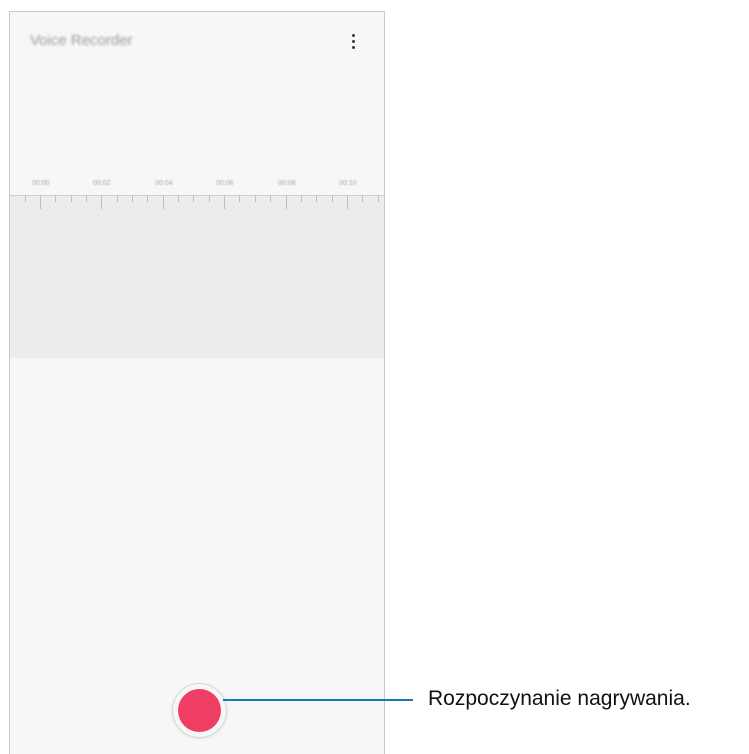 The height and width of the screenshot is (754, 749). I want to click on waveform-area, so click(197, 276).